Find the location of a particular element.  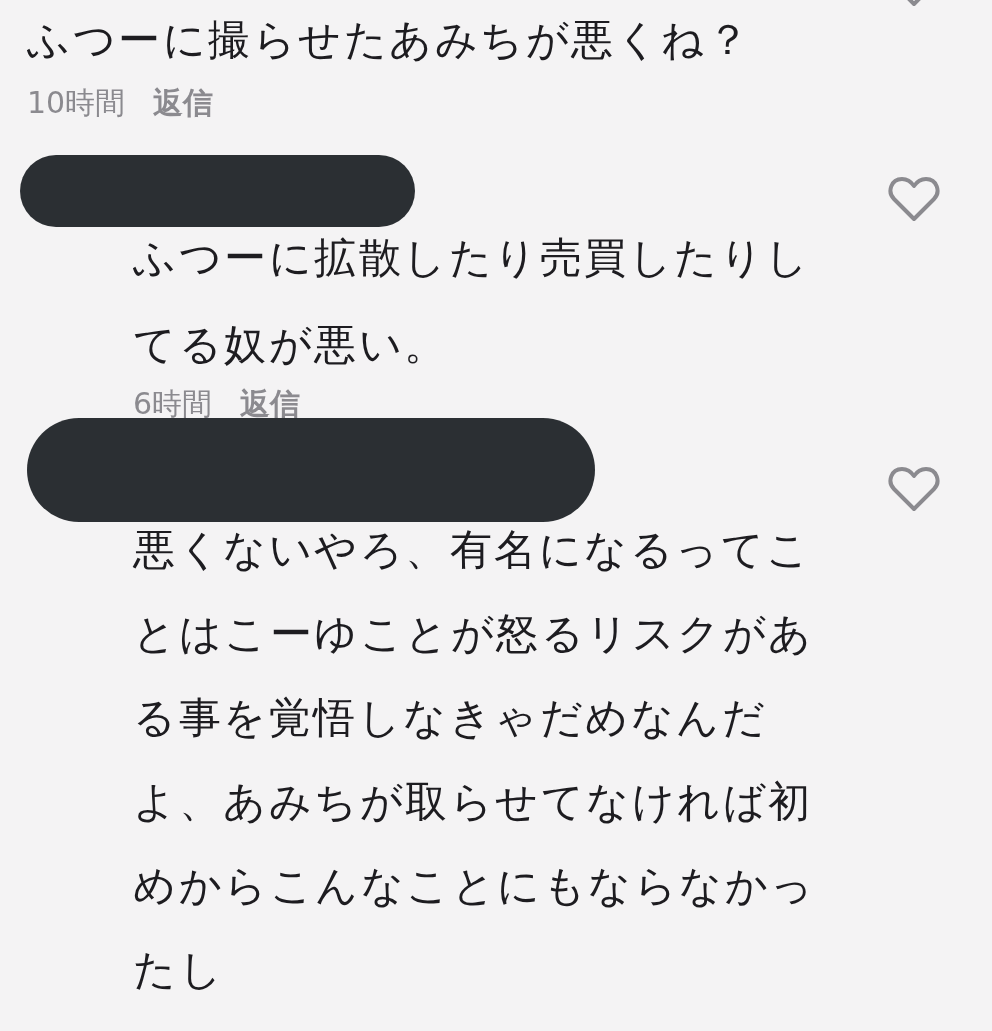

reply-time: 6時間 is located at coordinates (173, 404).